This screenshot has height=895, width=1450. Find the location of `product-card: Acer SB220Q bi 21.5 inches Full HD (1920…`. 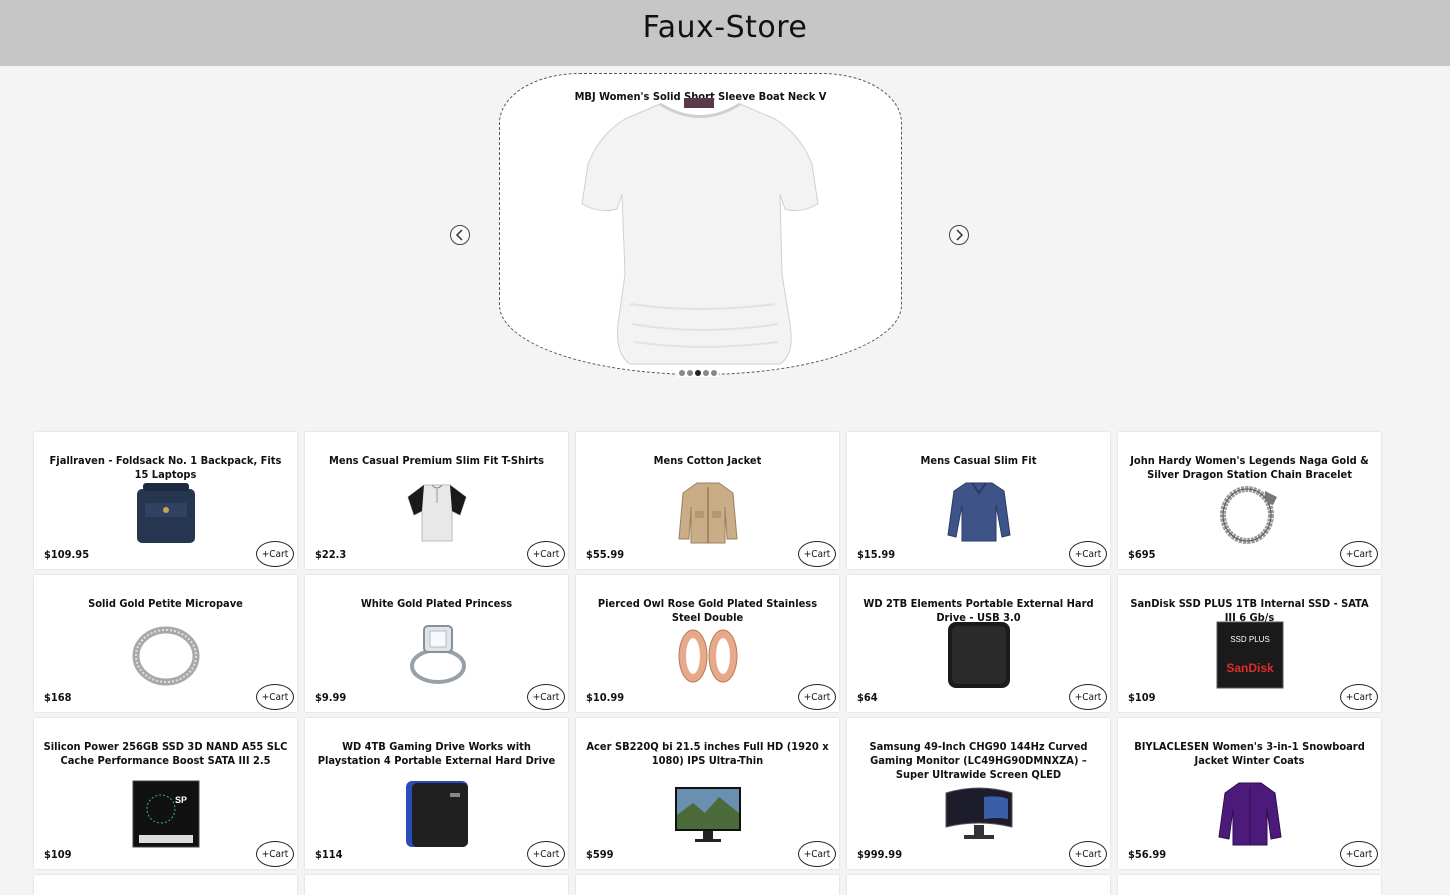

product-card: Acer SB220Q bi 21.5 inches Full HD (1920… is located at coordinates (707, 793).